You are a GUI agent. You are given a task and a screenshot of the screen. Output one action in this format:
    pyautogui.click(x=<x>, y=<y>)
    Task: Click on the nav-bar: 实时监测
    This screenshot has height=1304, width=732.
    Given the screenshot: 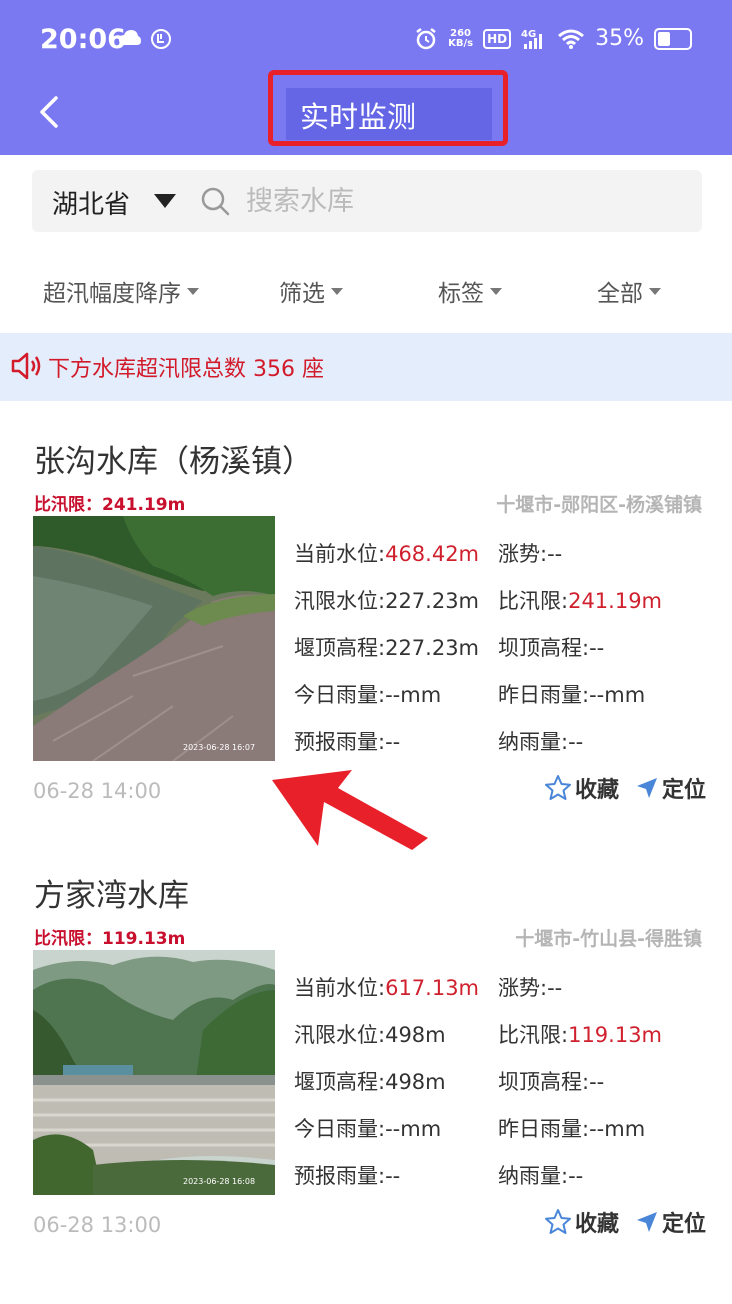 What is the action you would take?
    pyautogui.click(x=366, y=112)
    